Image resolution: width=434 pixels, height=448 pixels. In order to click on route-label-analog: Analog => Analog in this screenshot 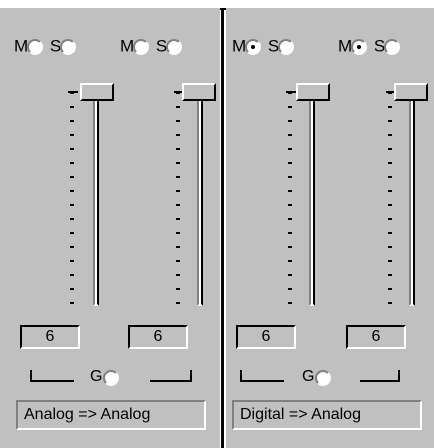, I will do `click(111, 415)`.